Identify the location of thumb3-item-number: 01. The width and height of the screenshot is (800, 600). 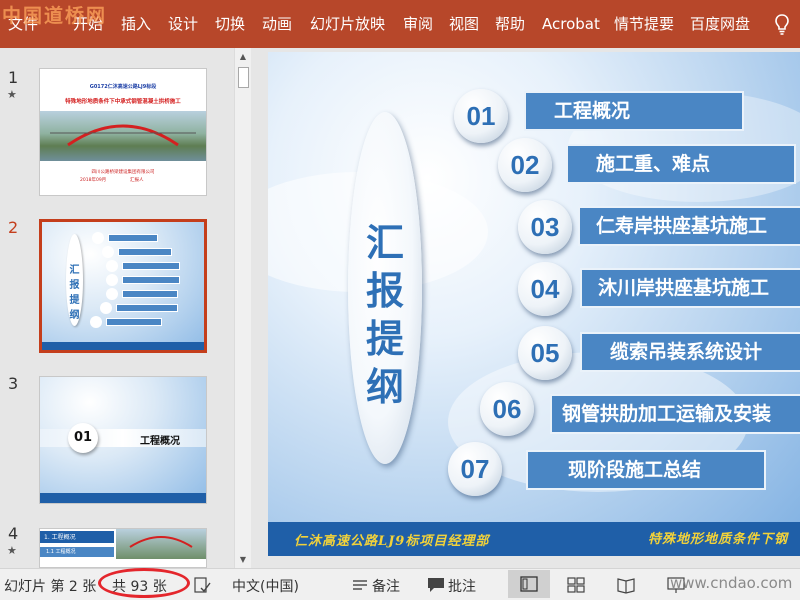
(83, 438).